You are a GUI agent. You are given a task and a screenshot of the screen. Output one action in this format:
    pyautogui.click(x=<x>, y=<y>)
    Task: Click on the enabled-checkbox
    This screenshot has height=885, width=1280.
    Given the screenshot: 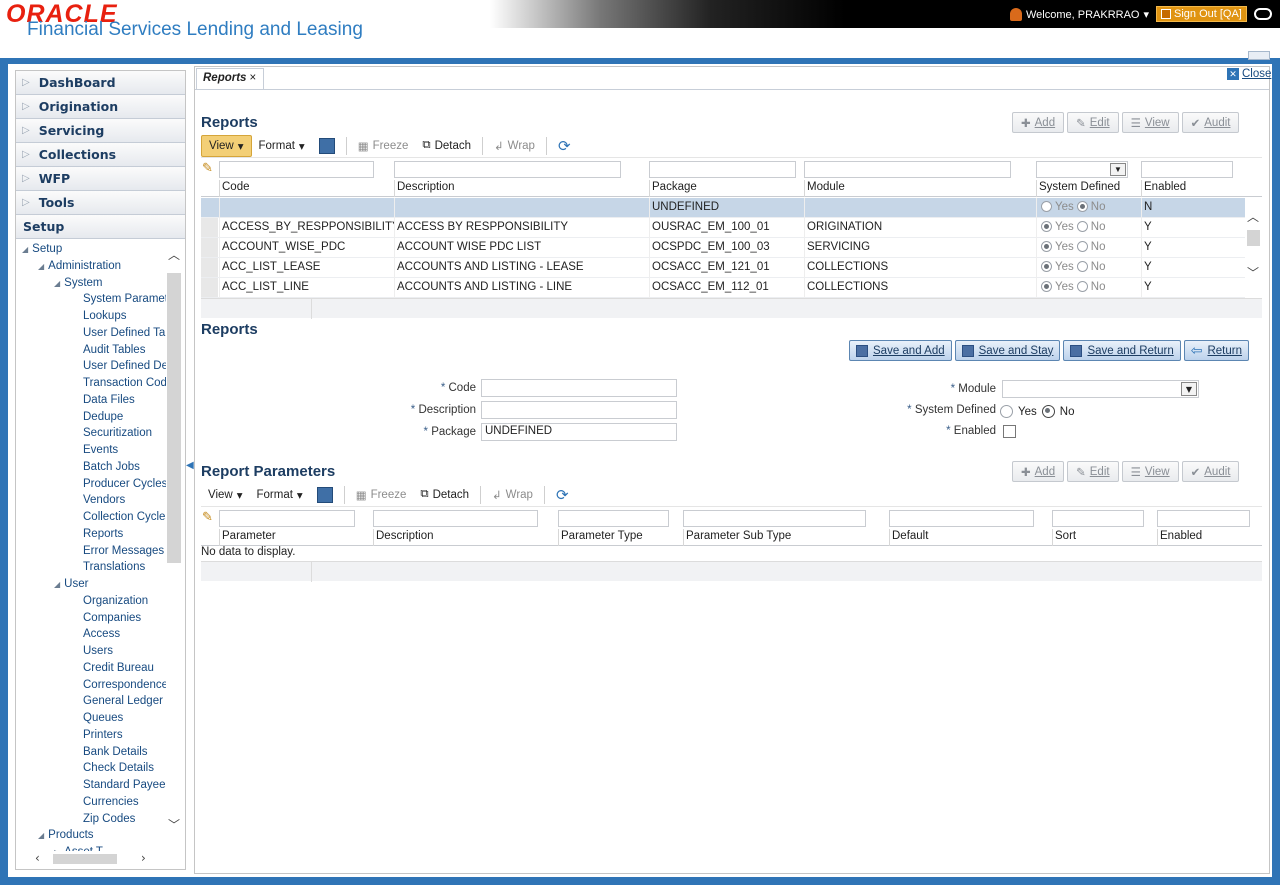 What is the action you would take?
    pyautogui.click(x=1009, y=431)
    